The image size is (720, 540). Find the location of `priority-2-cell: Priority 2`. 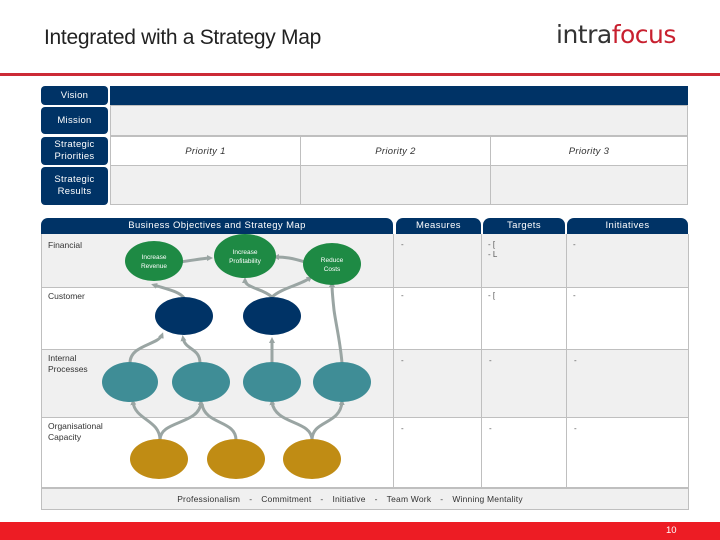

priority-2-cell: Priority 2 is located at coordinates (395, 151).